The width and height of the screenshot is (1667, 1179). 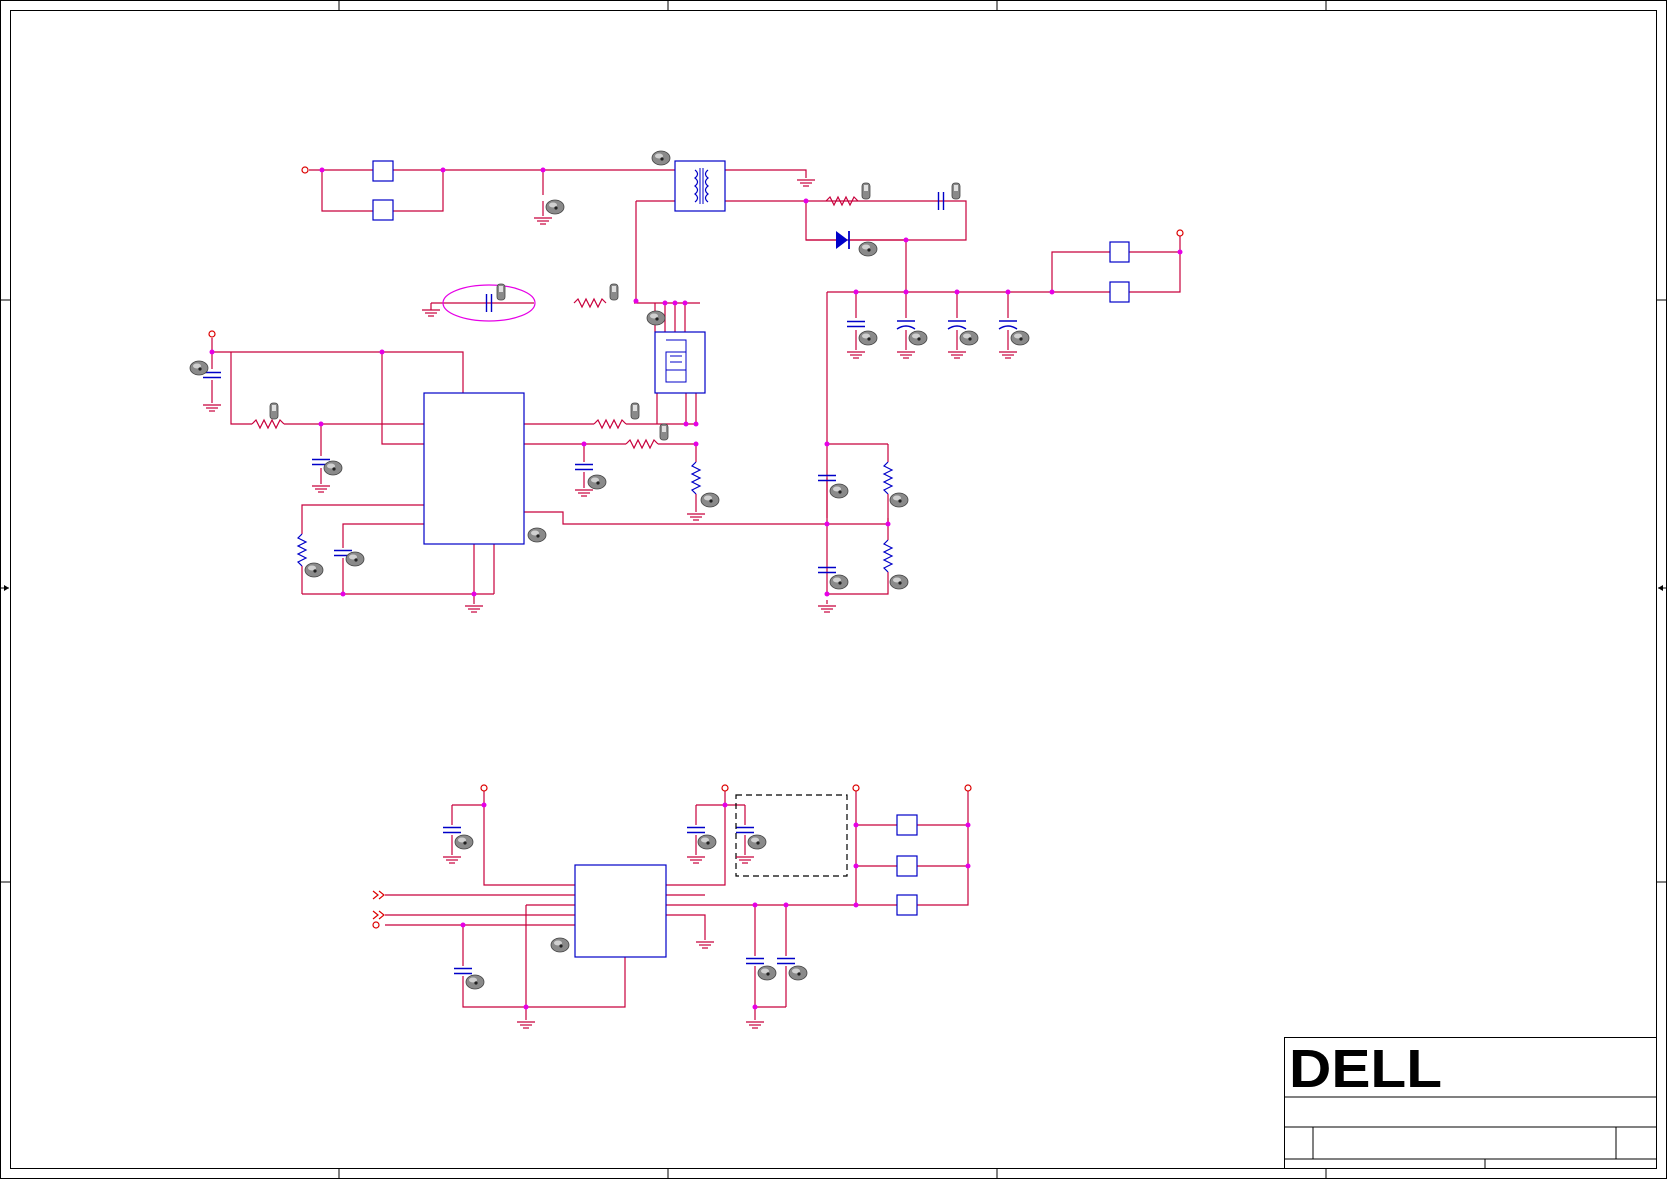 What do you see at coordinates (383, 210) in the screenshot?
I see `fuse-bottom` at bounding box center [383, 210].